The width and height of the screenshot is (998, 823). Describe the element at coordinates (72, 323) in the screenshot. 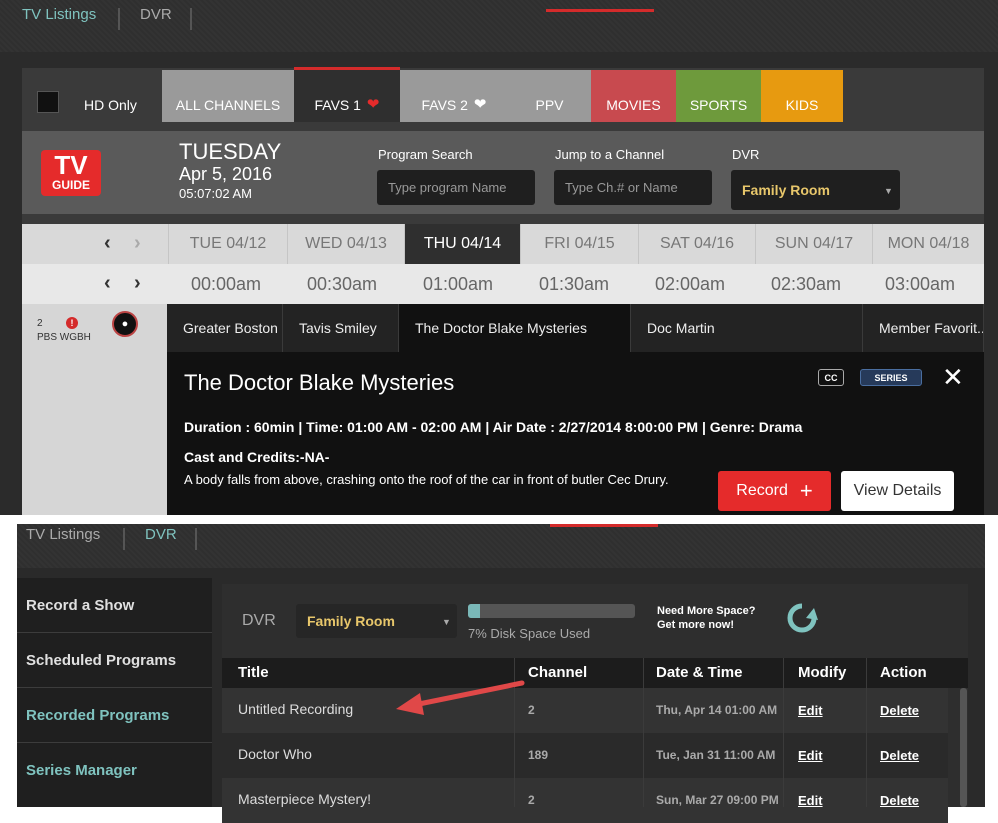

I see `alert-icon: !` at that location.